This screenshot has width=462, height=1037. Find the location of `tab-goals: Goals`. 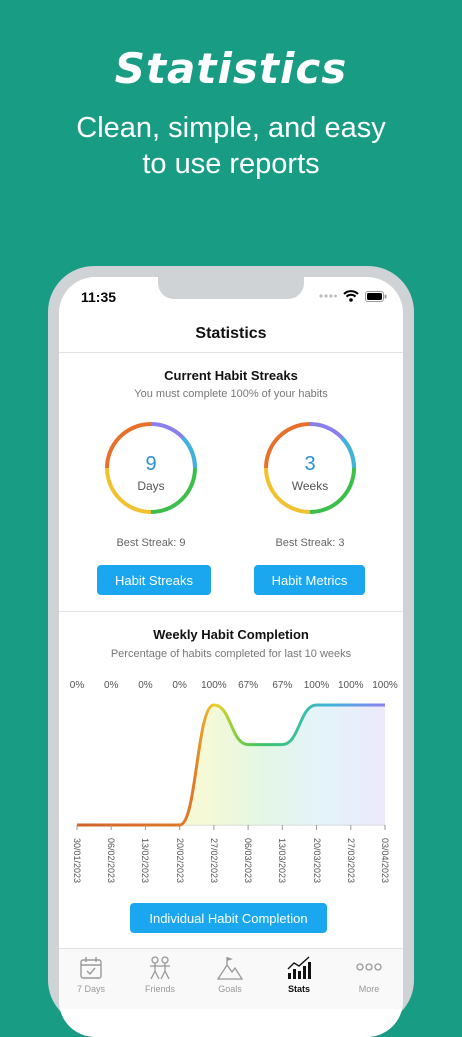

tab-goals: Goals is located at coordinates (230, 974).